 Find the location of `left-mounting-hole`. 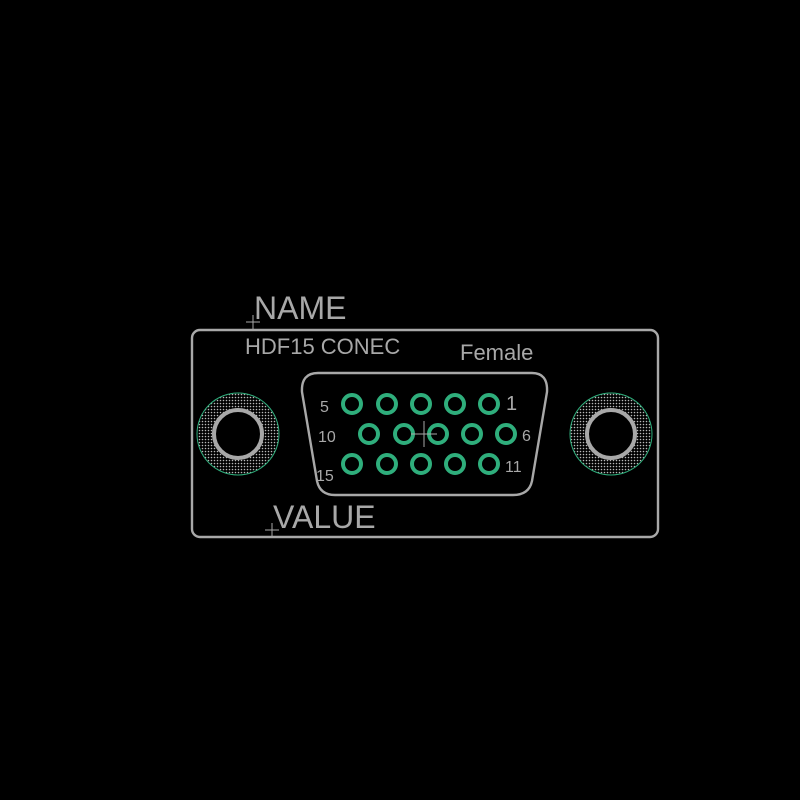

left-mounting-hole is located at coordinates (238, 434).